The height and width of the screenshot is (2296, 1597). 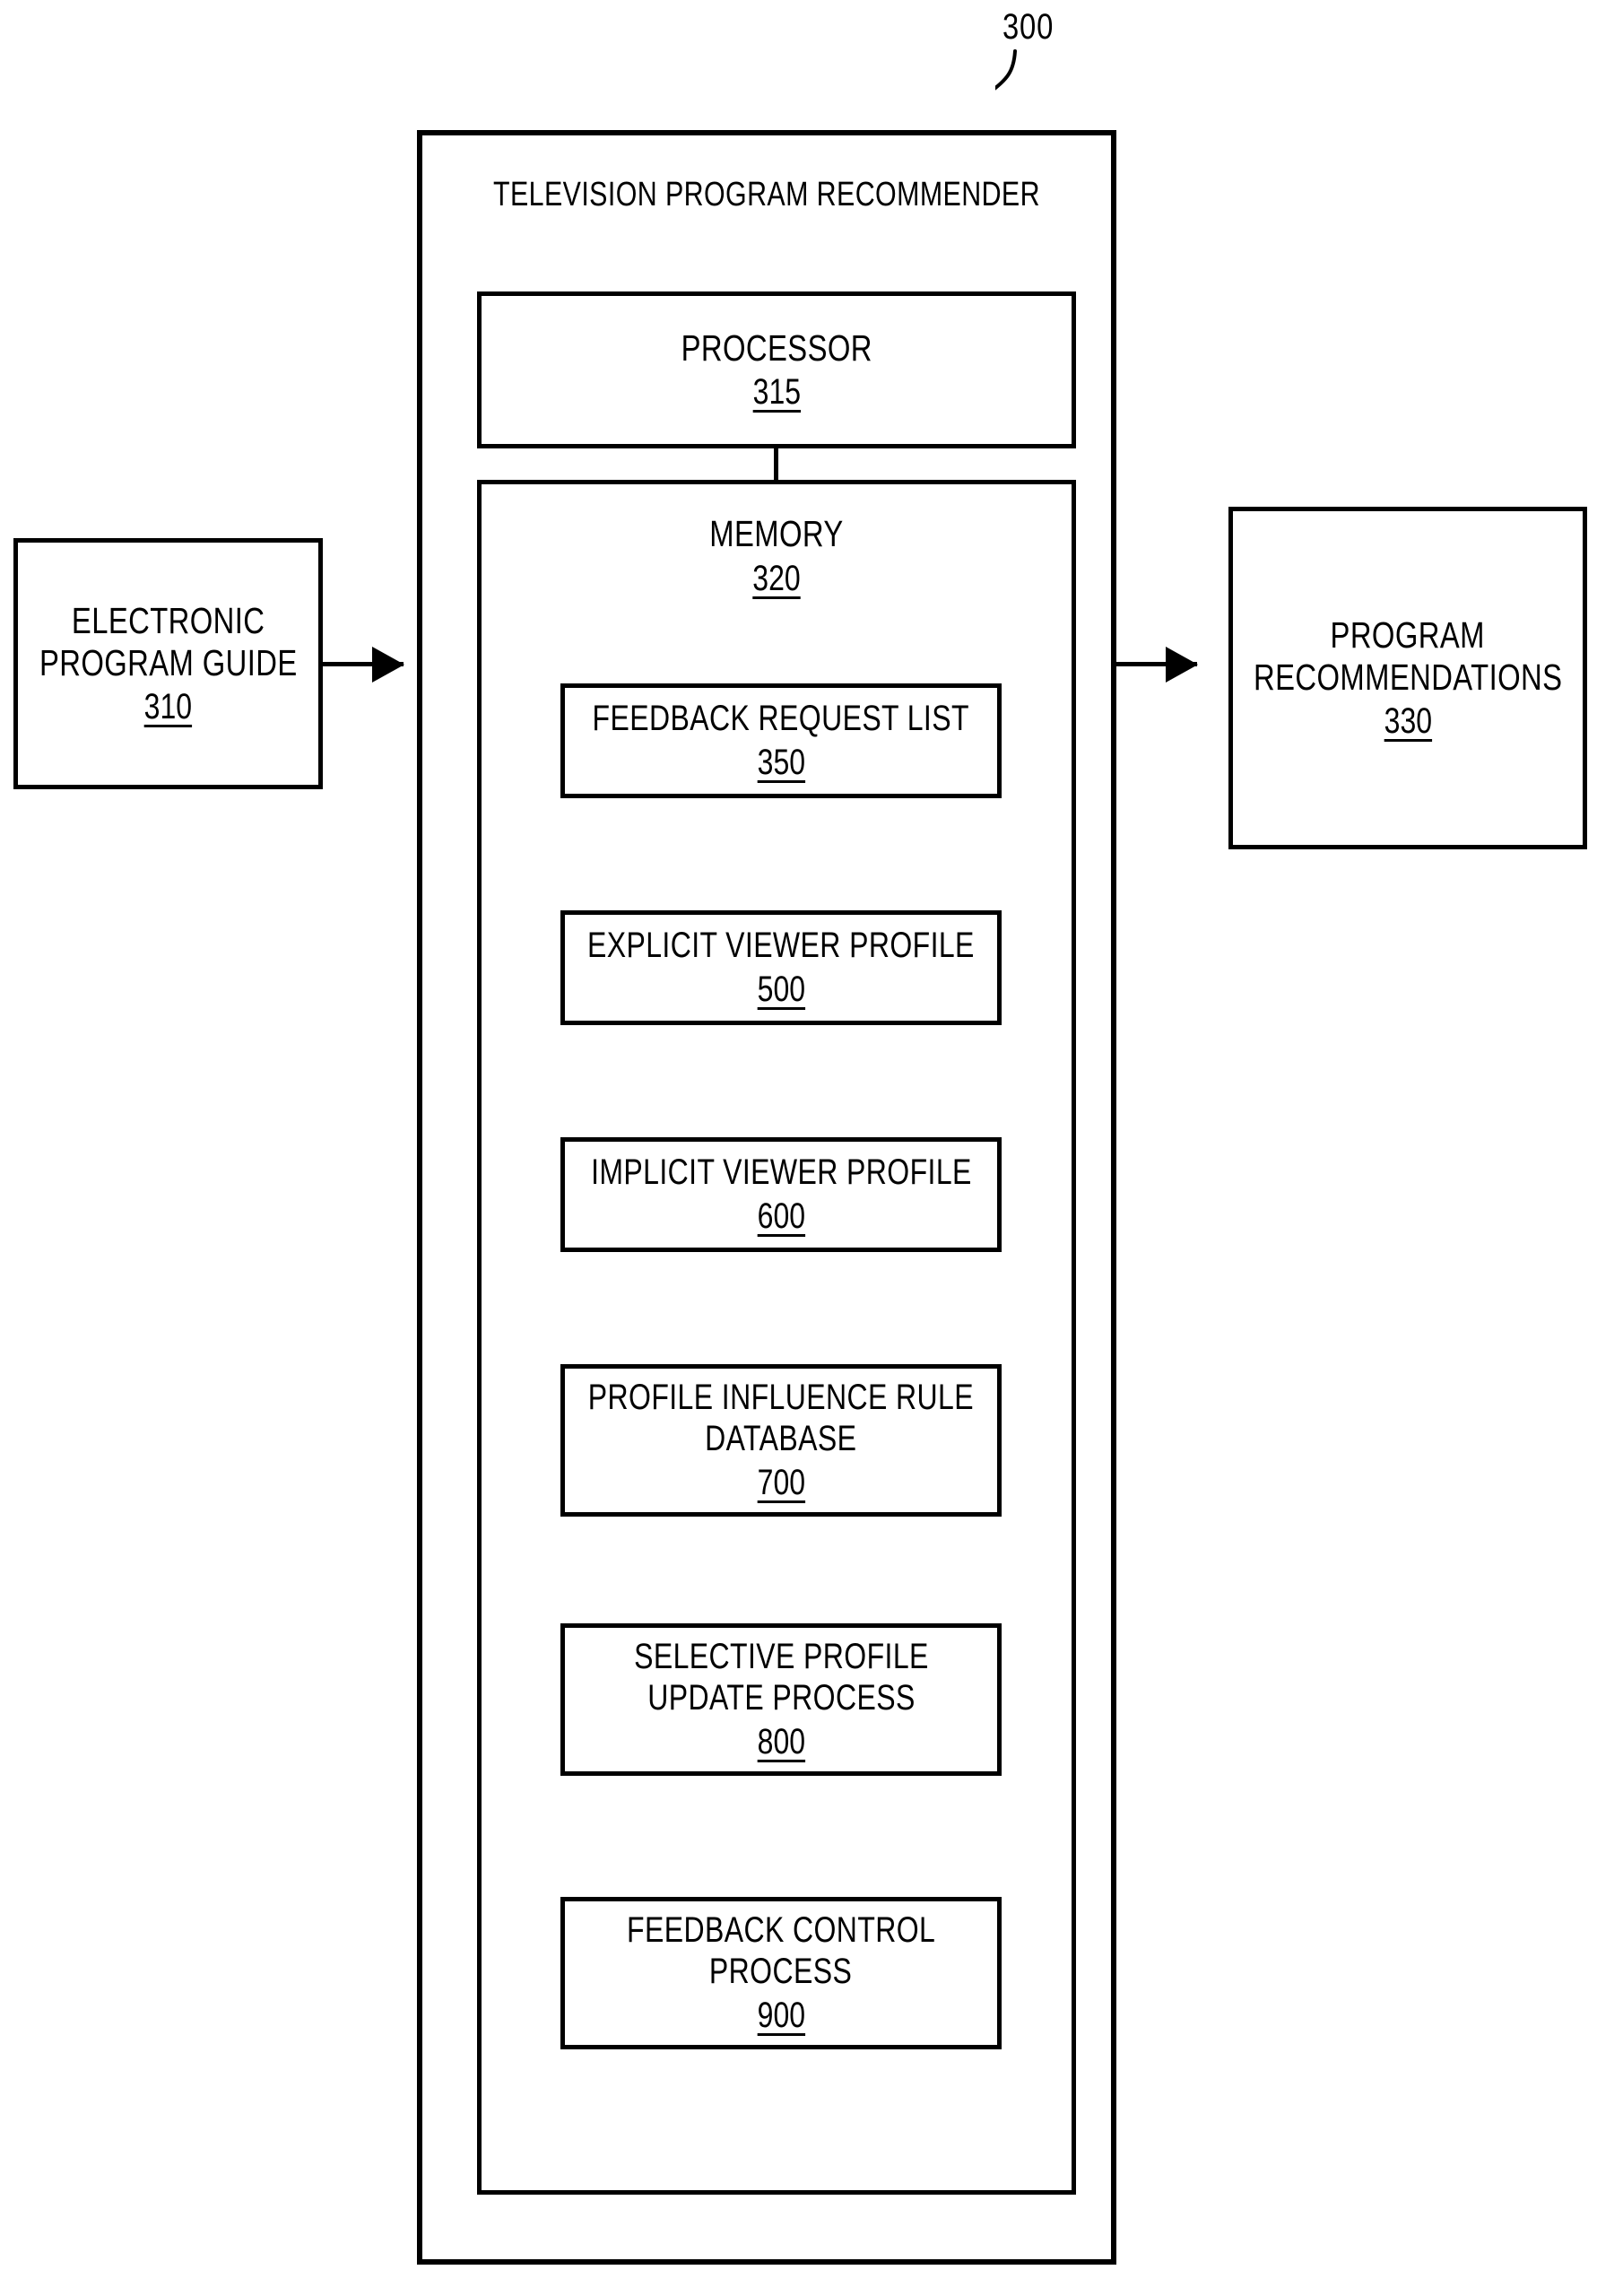 I want to click on memory-label: MEMORY, so click(x=776, y=533).